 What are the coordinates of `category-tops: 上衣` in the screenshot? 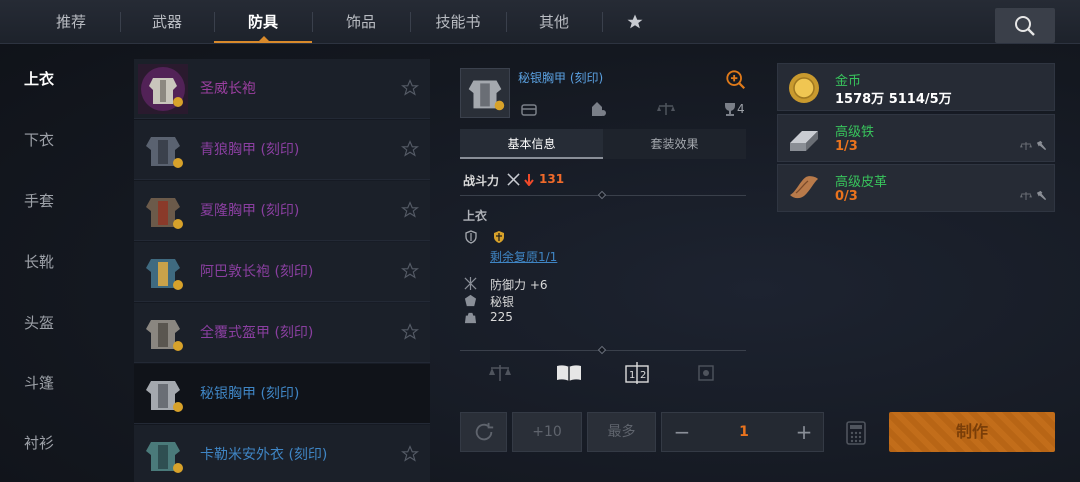 It's located at (39, 78).